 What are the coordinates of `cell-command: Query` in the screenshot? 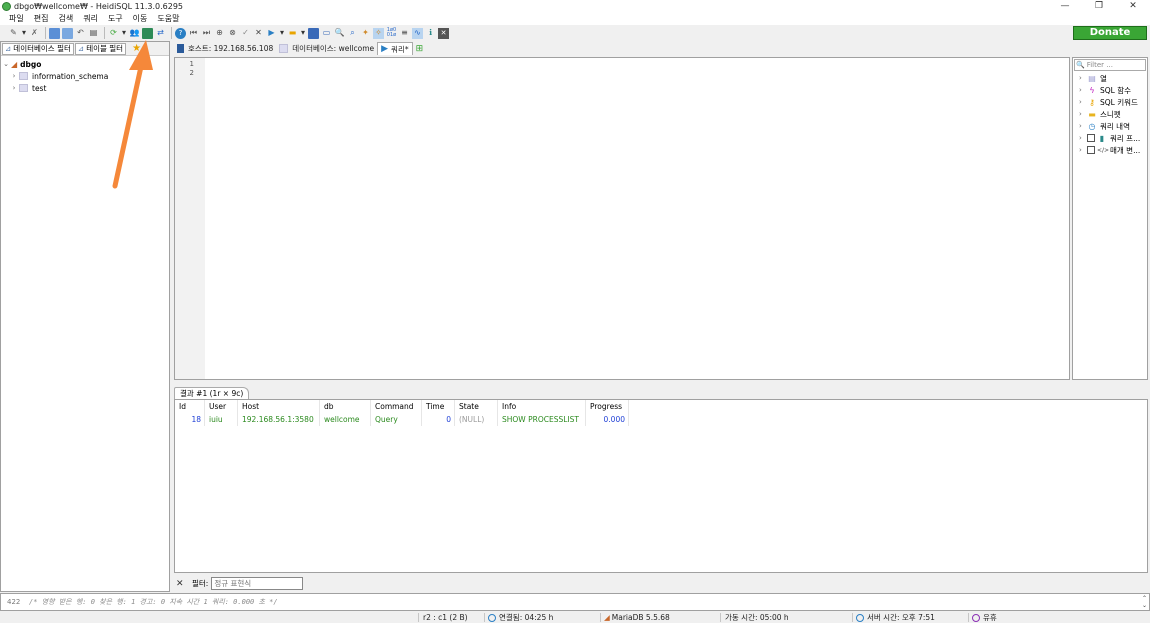 It's located at (396, 419).